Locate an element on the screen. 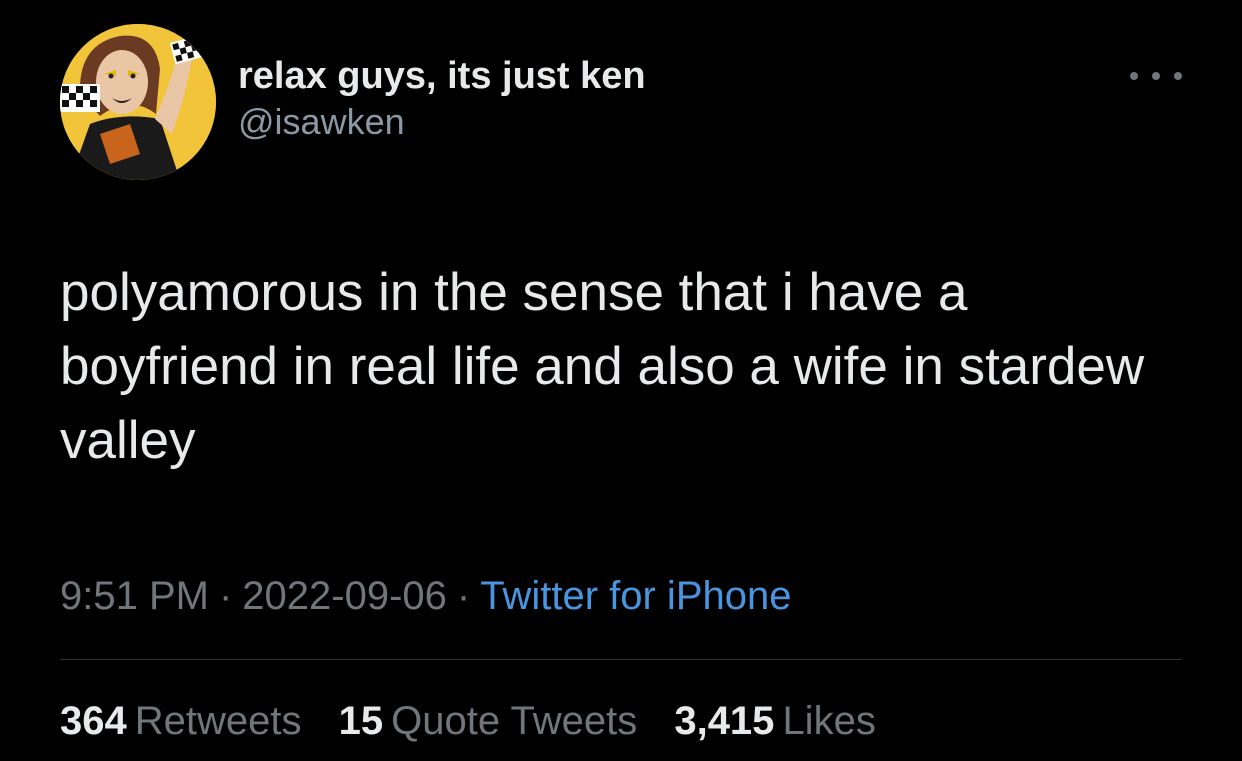  avatar is located at coordinates (138, 102).